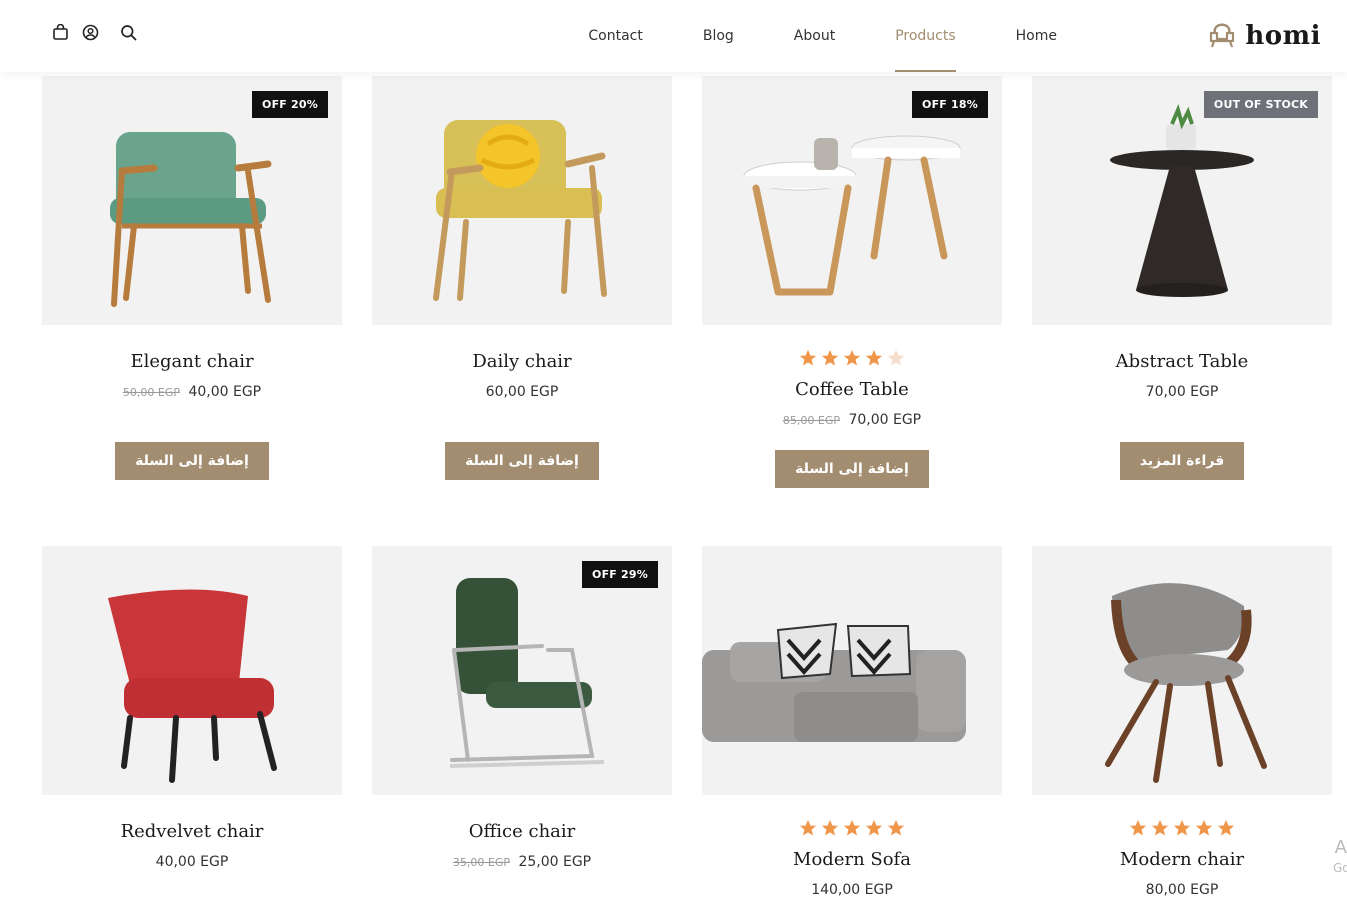 The height and width of the screenshot is (923, 1347). What do you see at coordinates (814, 36) in the screenshot?
I see `nav-about: About` at bounding box center [814, 36].